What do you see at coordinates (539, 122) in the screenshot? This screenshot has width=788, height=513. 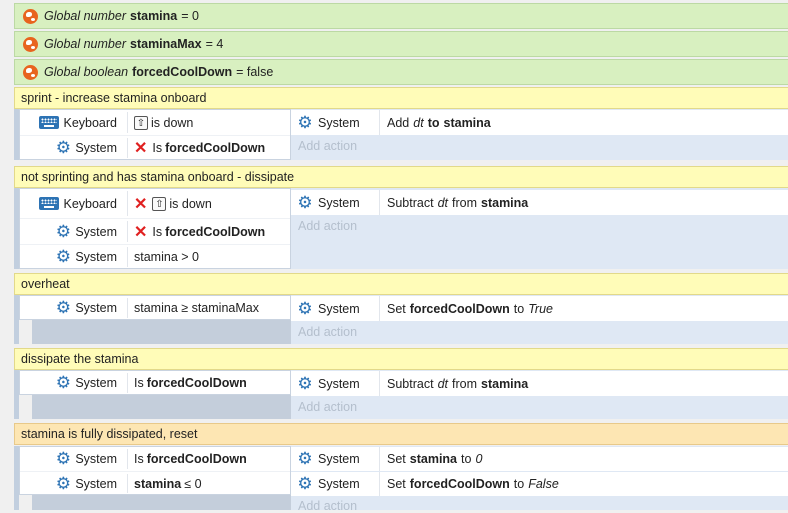 I see `action-row: ⚙ System Add dt to stamina` at bounding box center [539, 122].